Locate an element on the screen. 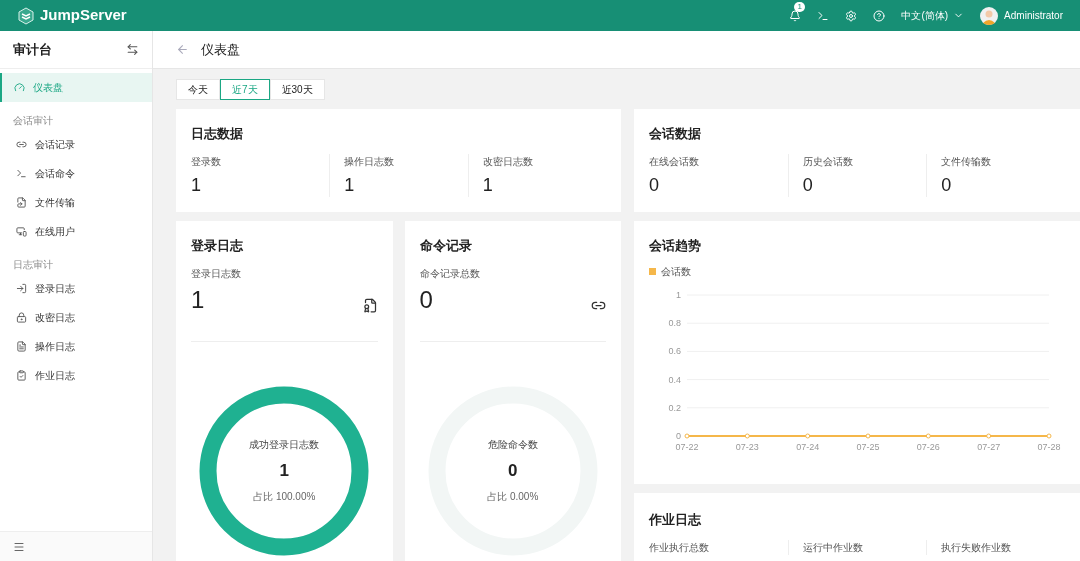  link-icon is located at coordinates (21, 144).